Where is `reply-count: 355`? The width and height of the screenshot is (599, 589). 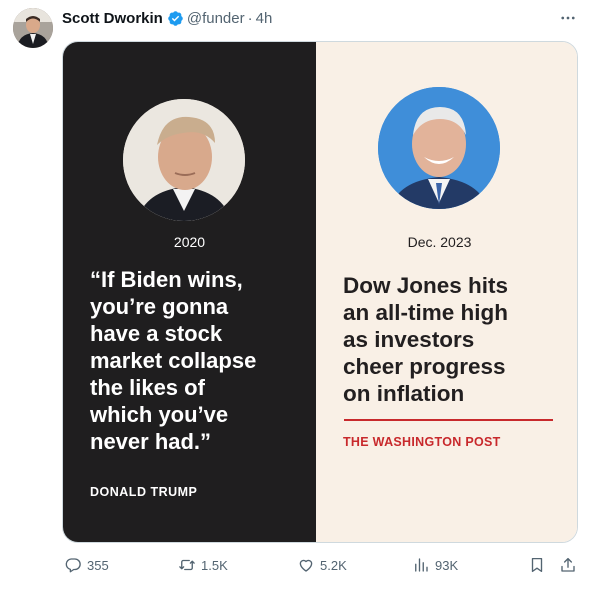
reply-count: 355 is located at coordinates (98, 565).